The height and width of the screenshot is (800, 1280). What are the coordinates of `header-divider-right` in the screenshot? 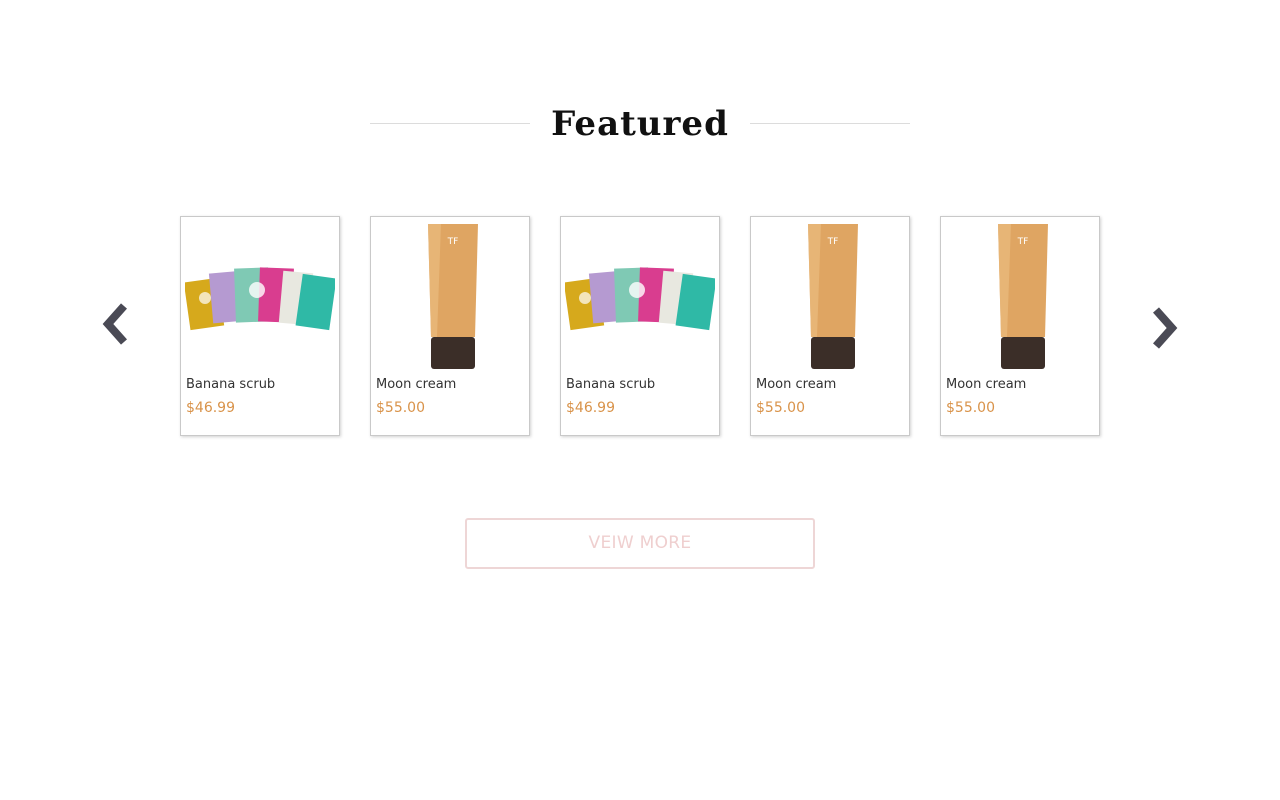 It's located at (830, 123).